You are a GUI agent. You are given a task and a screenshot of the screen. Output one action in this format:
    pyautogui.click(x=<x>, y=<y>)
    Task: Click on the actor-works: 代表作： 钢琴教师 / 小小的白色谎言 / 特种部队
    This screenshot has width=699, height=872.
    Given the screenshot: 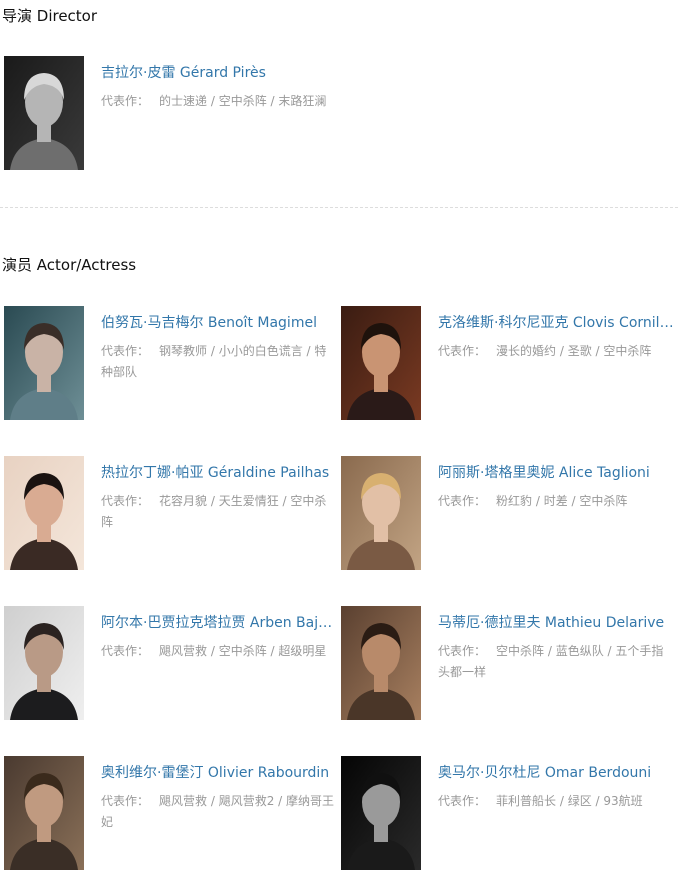 What is the action you would take?
    pyautogui.click(x=219, y=362)
    